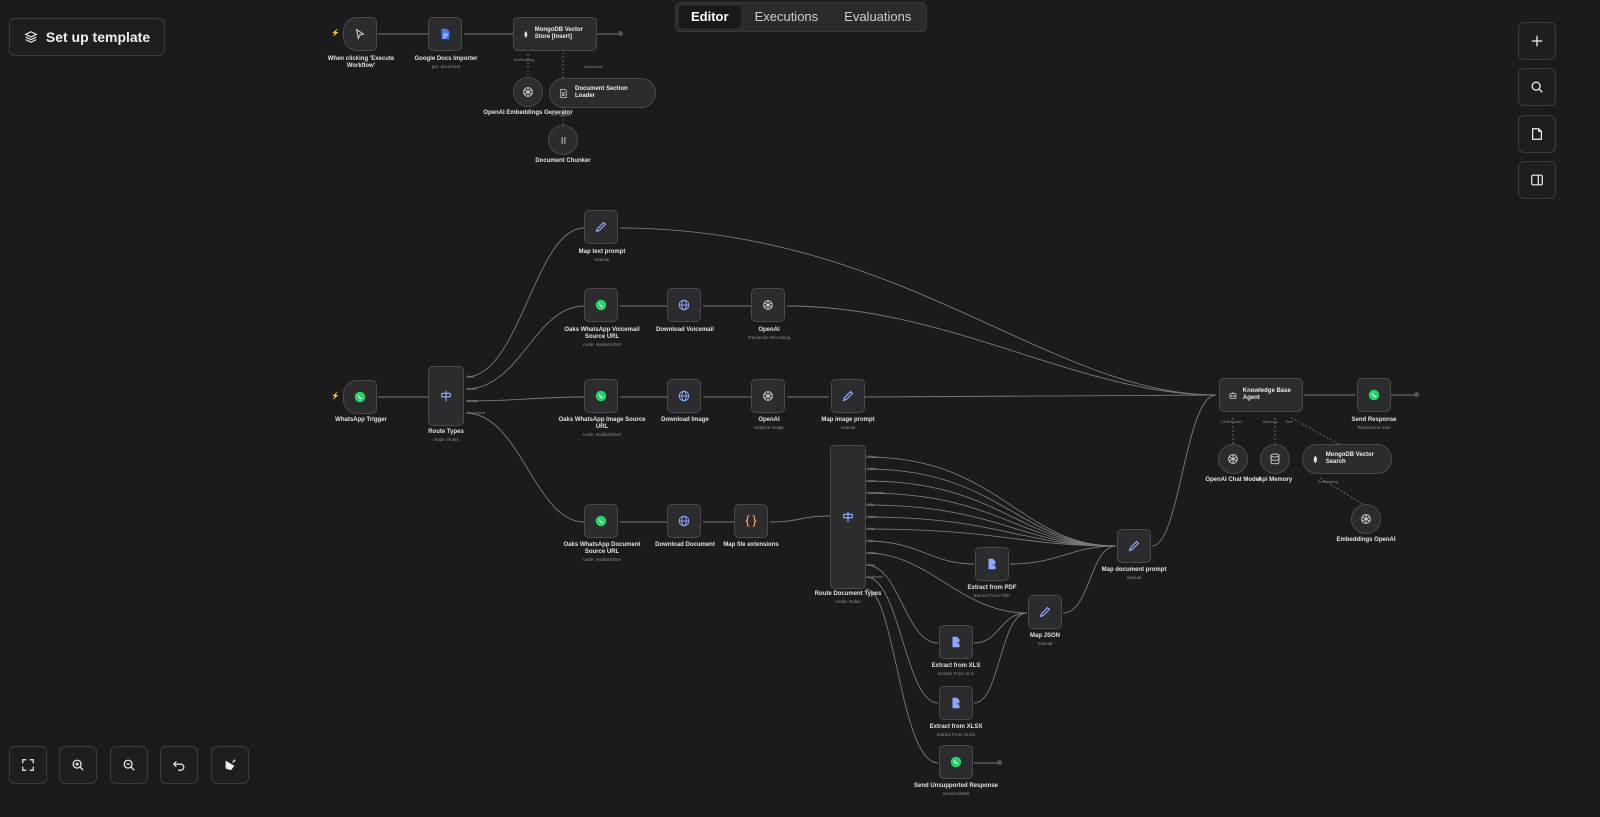  What do you see at coordinates (1134, 546) in the screenshot?
I see `node-map-document-prompt` at bounding box center [1134, 546].